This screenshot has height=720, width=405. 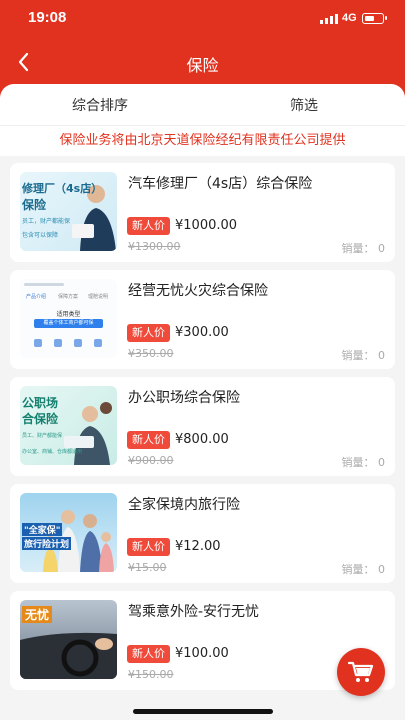 I want to click on thumb-text: 旅行险计划, so click(x=47, y=543).